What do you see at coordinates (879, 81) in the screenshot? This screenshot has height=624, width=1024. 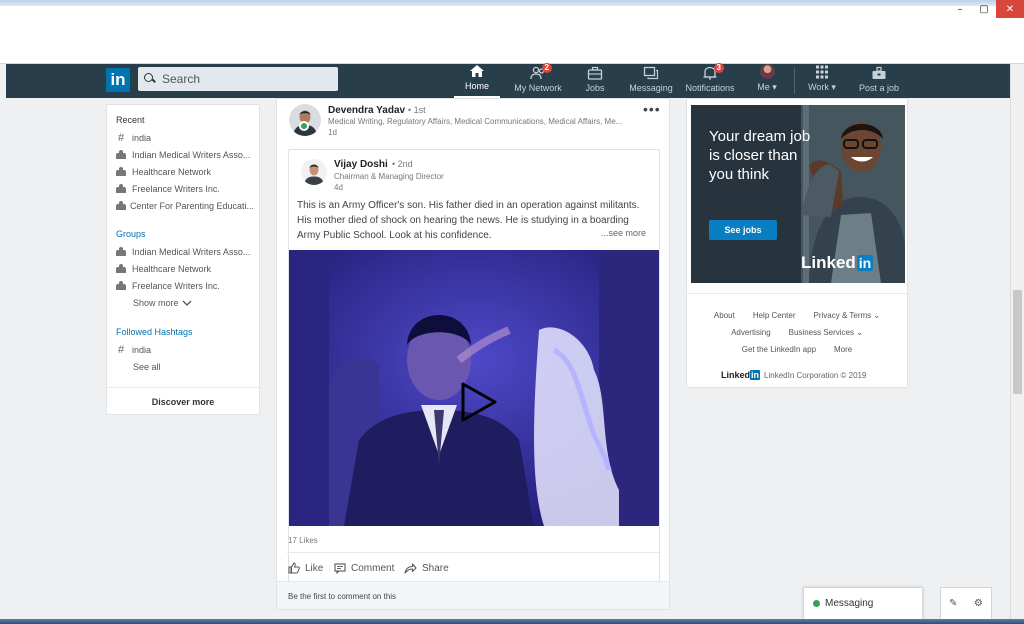 I see `nav-post-a-job: Post a job` at bounding box center [879, 81].